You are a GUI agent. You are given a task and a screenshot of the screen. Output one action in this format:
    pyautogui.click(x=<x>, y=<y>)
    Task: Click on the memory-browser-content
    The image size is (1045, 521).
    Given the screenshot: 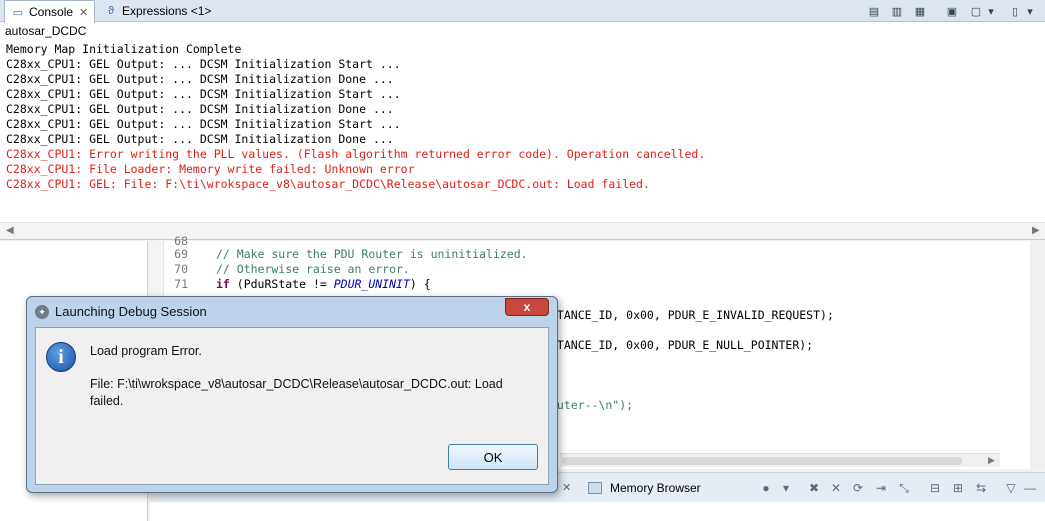 What is the action you would take?
    pyautogui.click(x=597, y=511)
    